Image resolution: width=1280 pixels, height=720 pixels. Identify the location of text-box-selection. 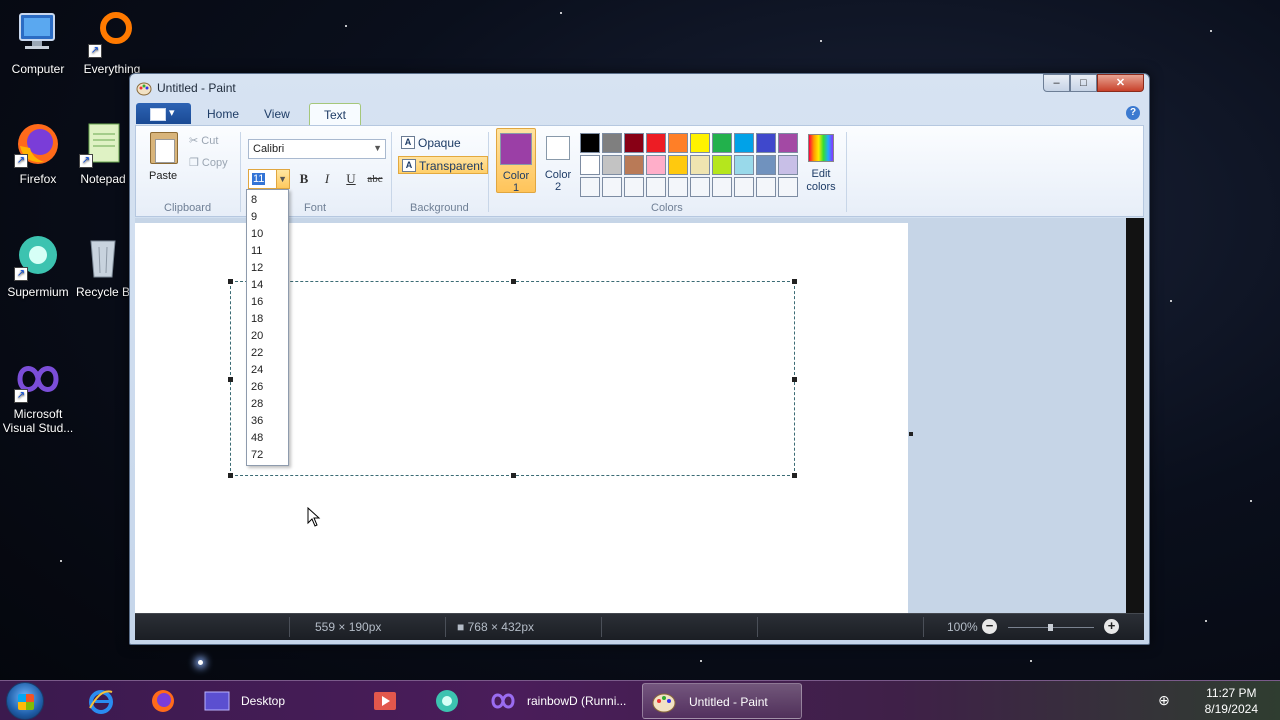
(512, 378).